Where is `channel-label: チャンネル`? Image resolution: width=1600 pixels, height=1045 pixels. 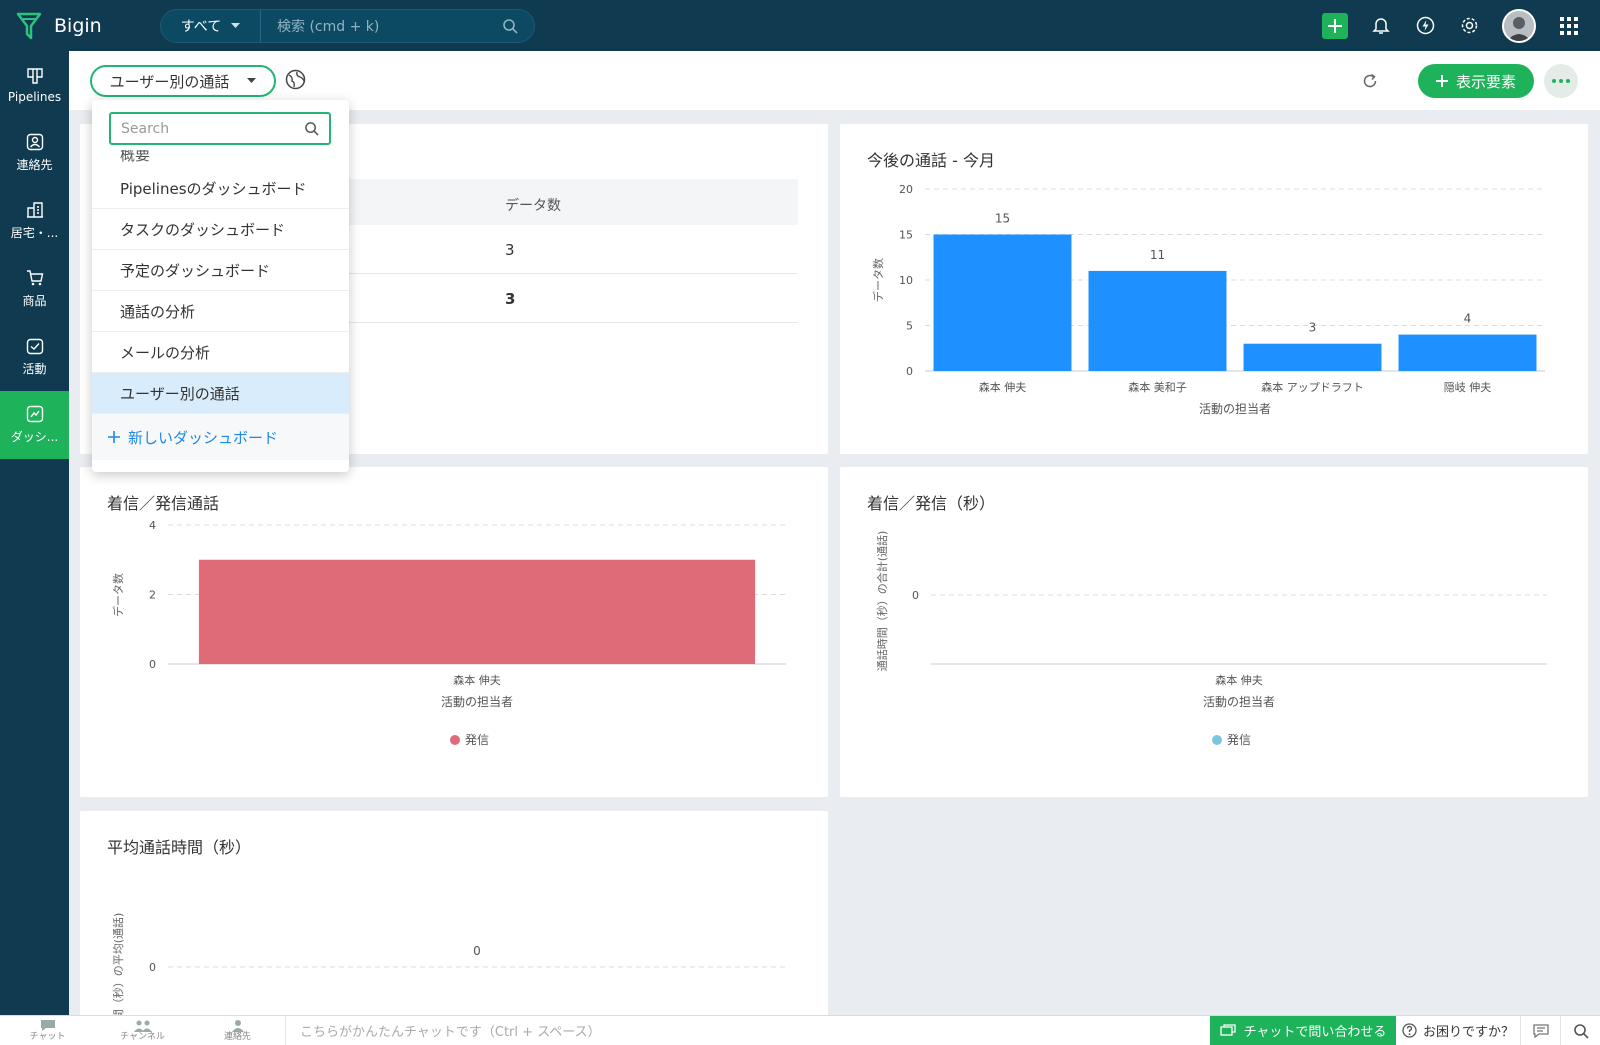 channel-label: チャンネル is located at coordinates (142, 1037).